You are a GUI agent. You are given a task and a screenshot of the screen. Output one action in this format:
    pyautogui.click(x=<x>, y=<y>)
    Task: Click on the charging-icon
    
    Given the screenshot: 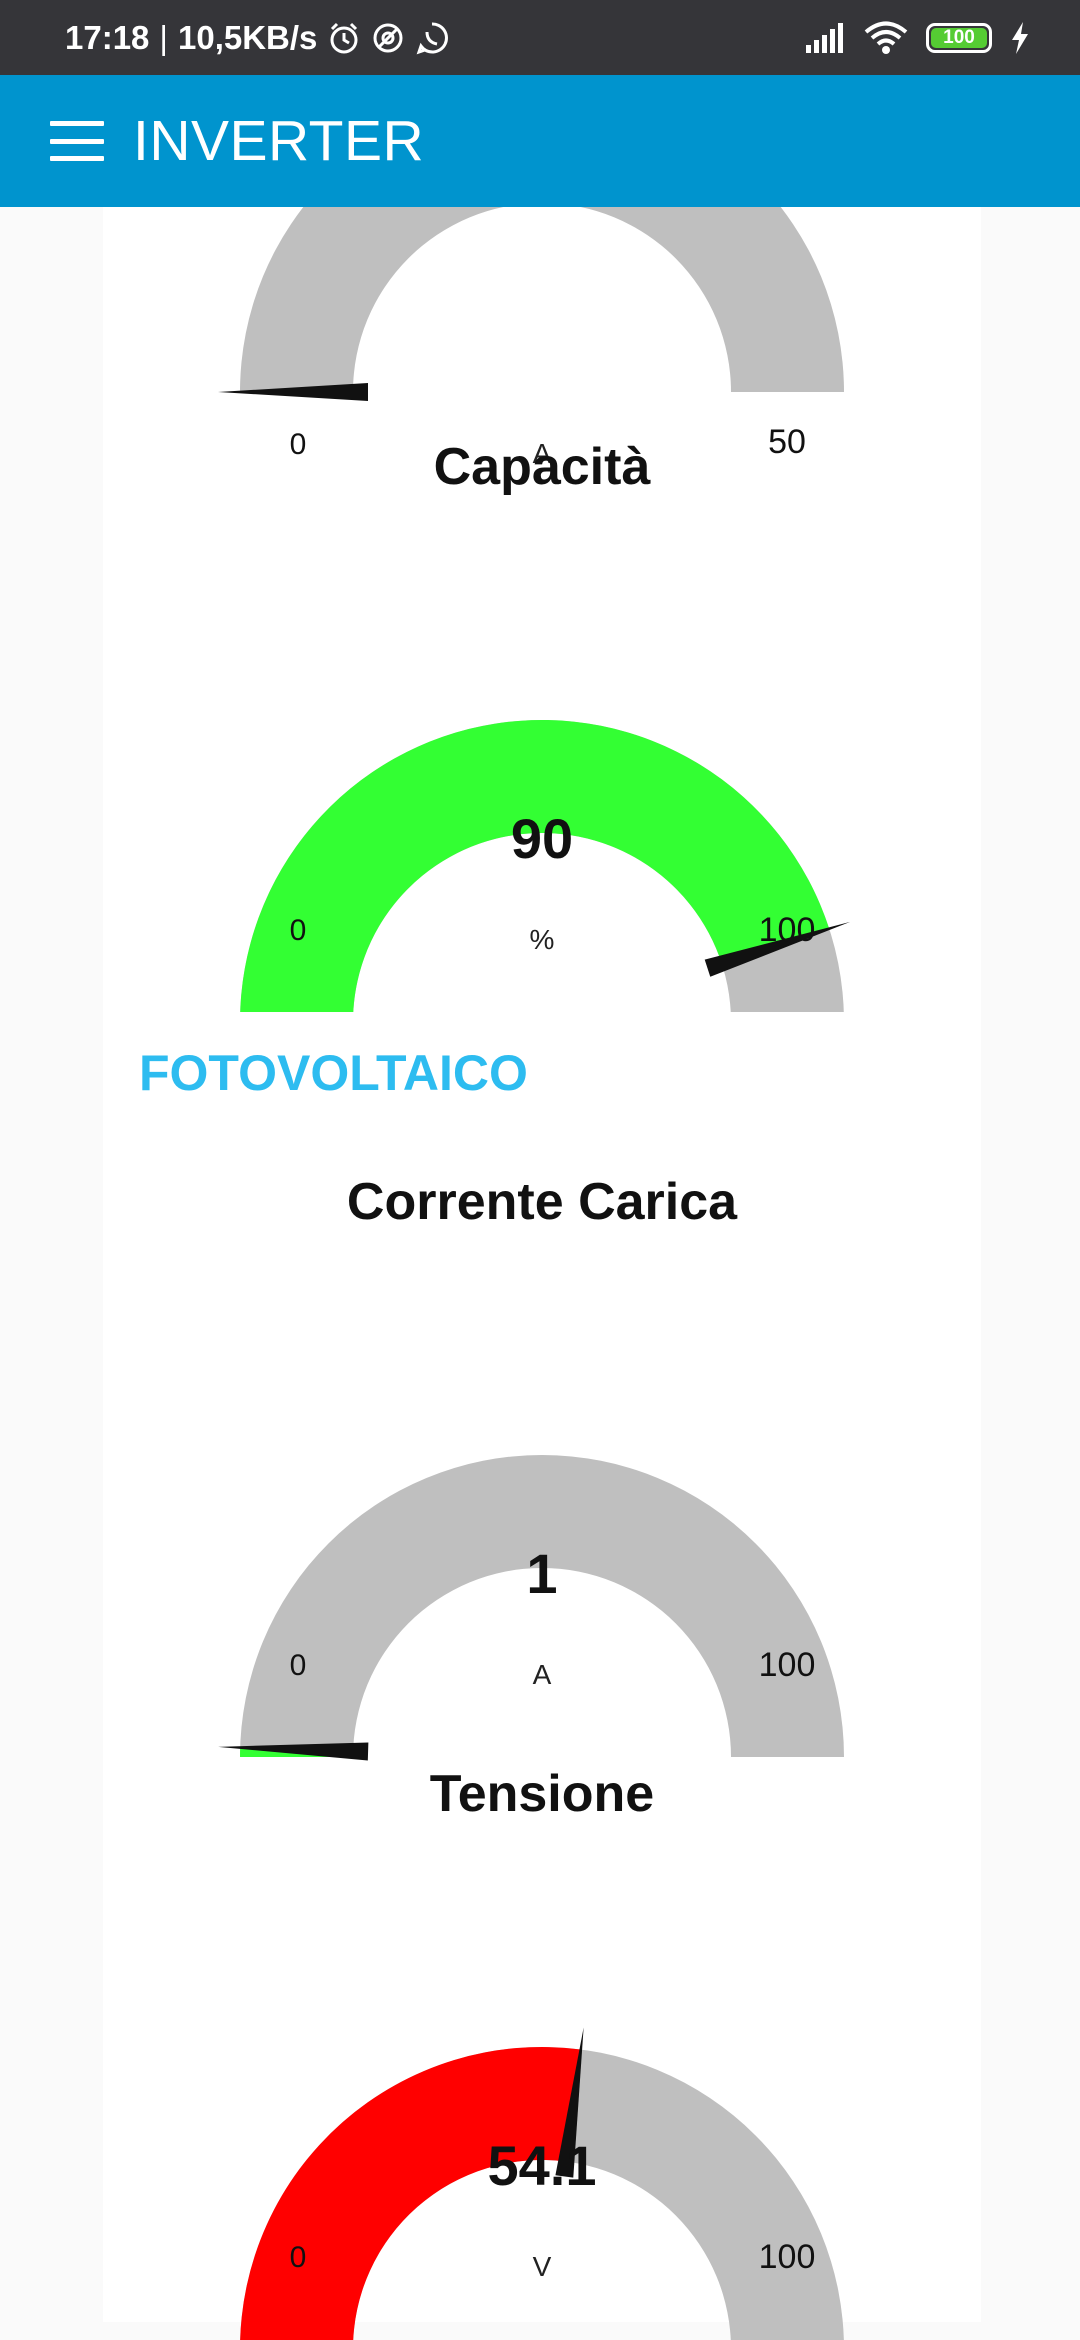 What is the action you would take?
    pyautogui.click(x=1020, y=37)
    